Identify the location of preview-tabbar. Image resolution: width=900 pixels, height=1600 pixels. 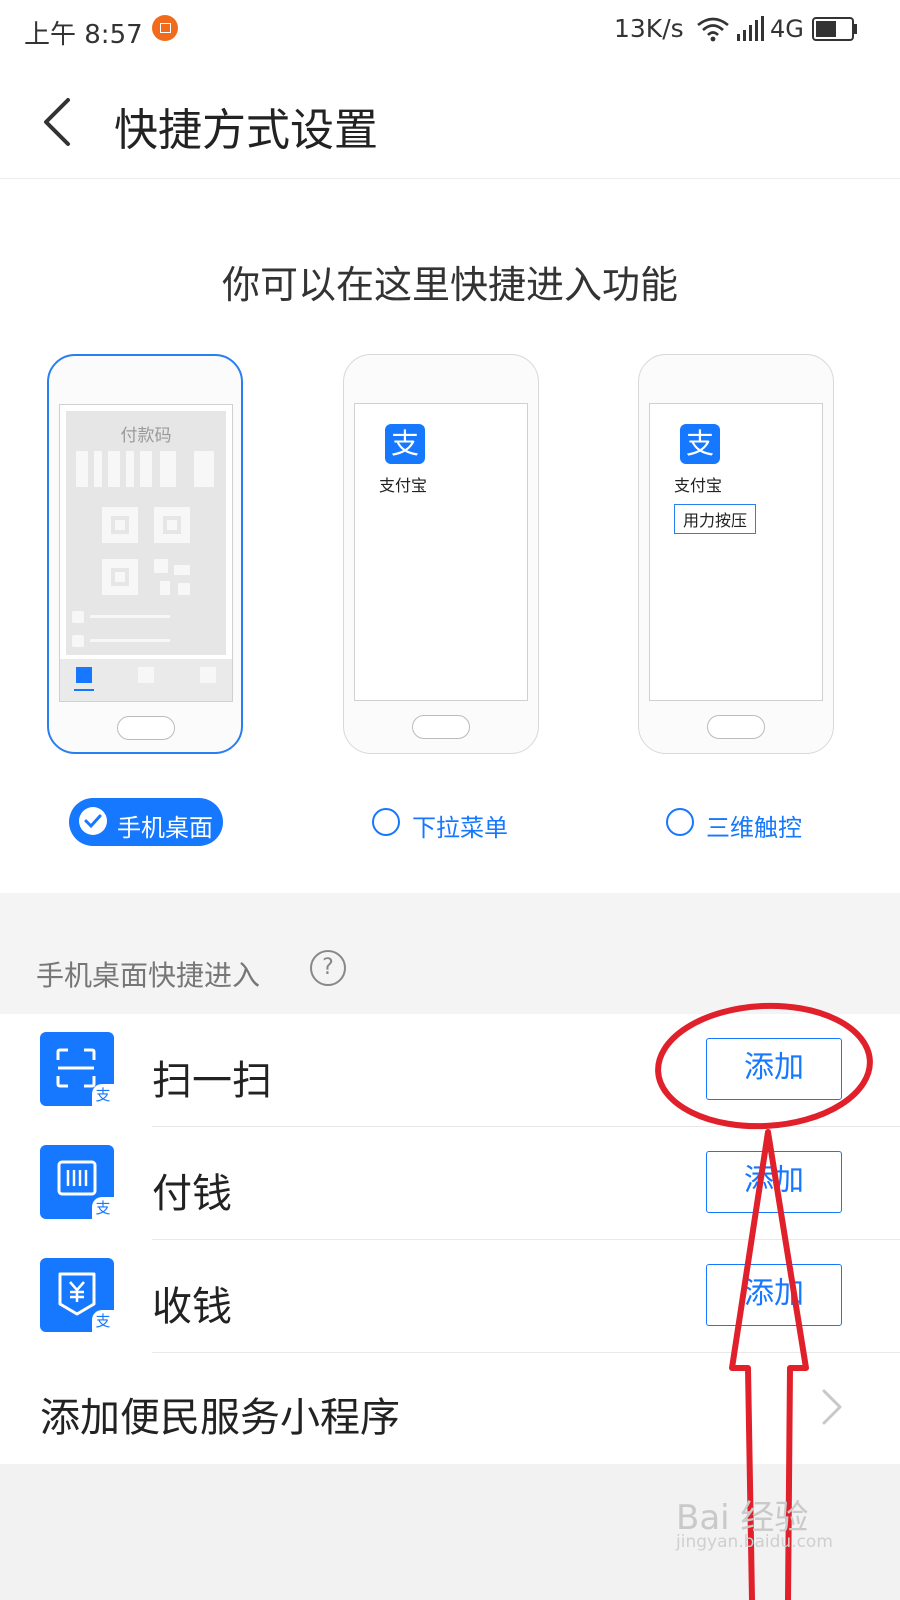
(146, 680).